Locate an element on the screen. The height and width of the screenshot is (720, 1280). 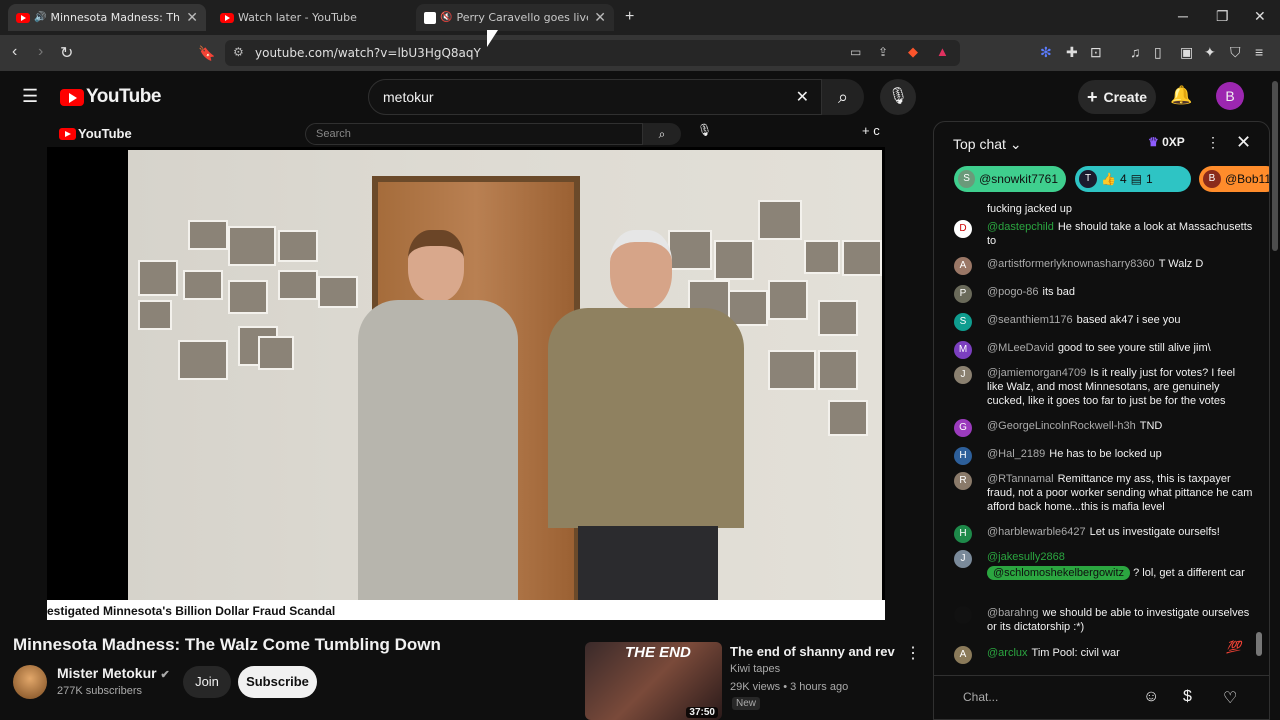
video-duration: 37:50 is located at coordinates (702, 712).